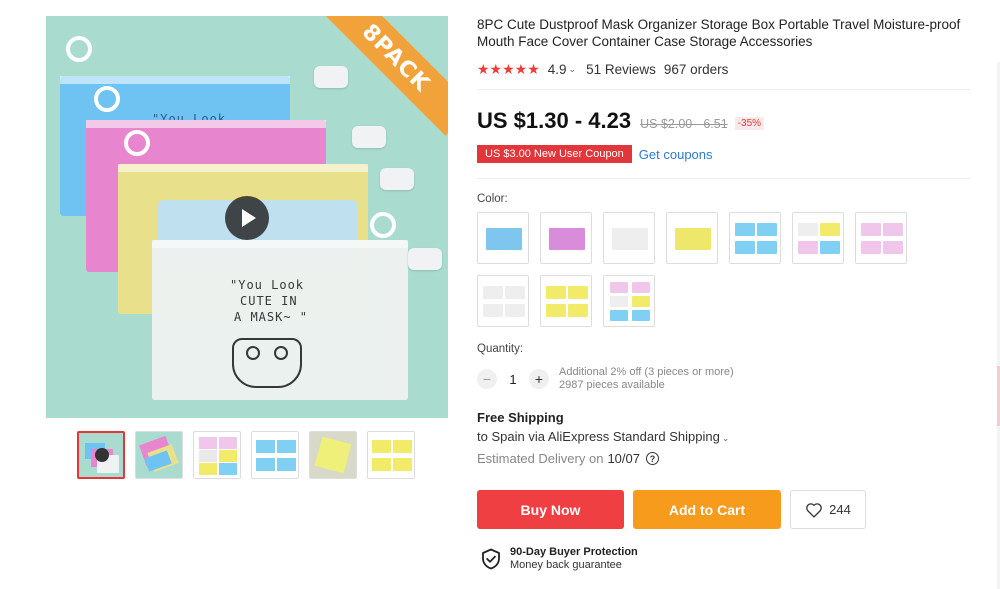 The image size is (1000, 589). Describe the element at coordinates (749, 123) in the screenshot. I see `discount-badge: -35%` at that location.